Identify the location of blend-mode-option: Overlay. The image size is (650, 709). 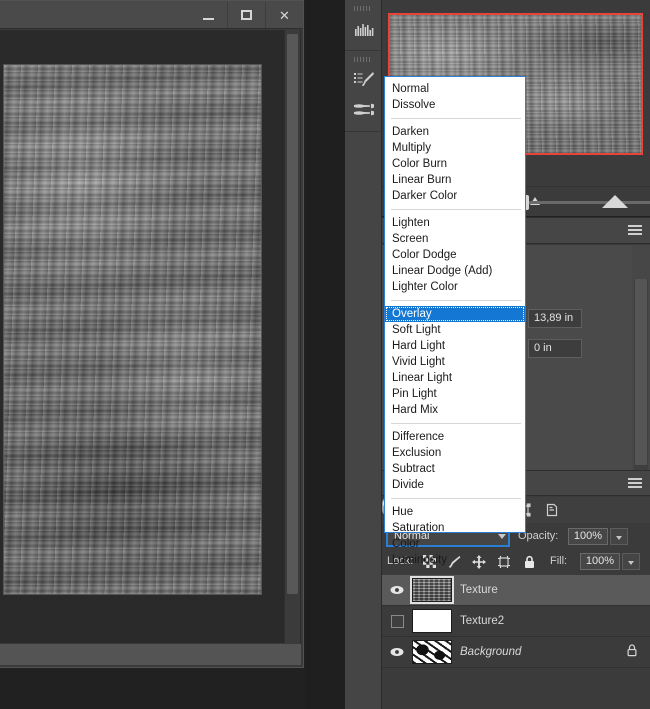
(455, 314).